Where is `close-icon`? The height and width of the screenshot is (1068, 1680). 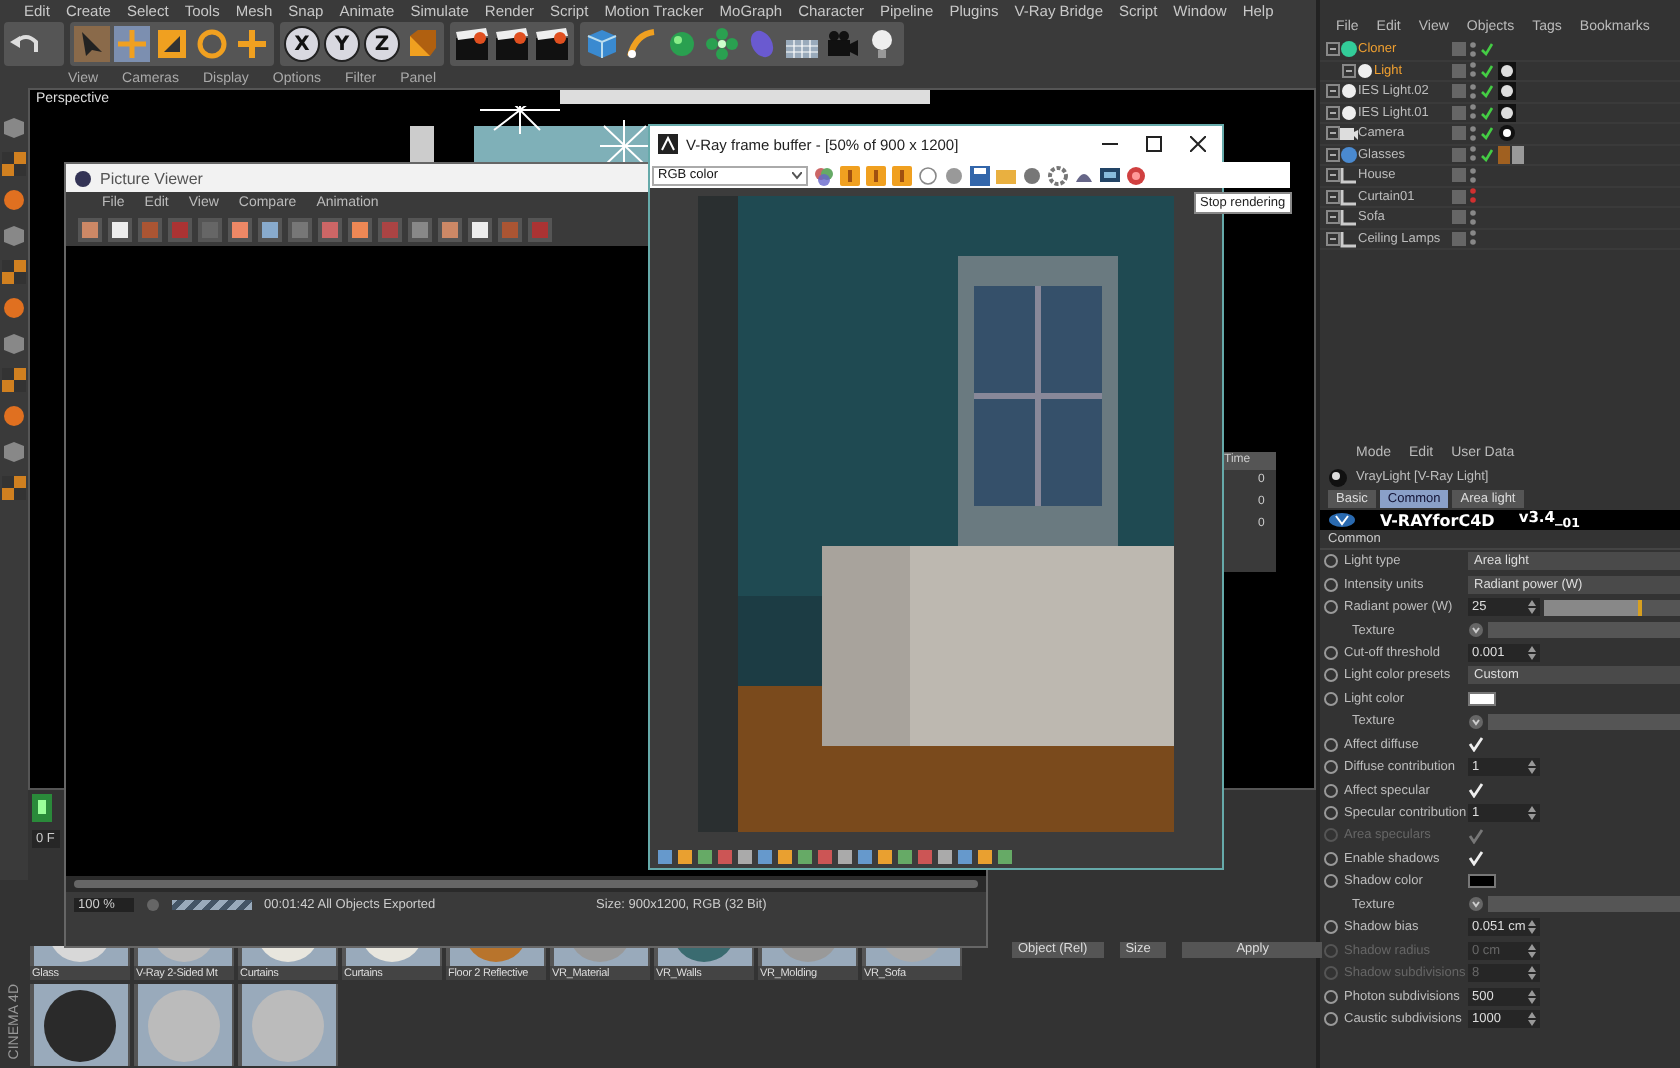
close-icon is located at coordinates (1198, 144).